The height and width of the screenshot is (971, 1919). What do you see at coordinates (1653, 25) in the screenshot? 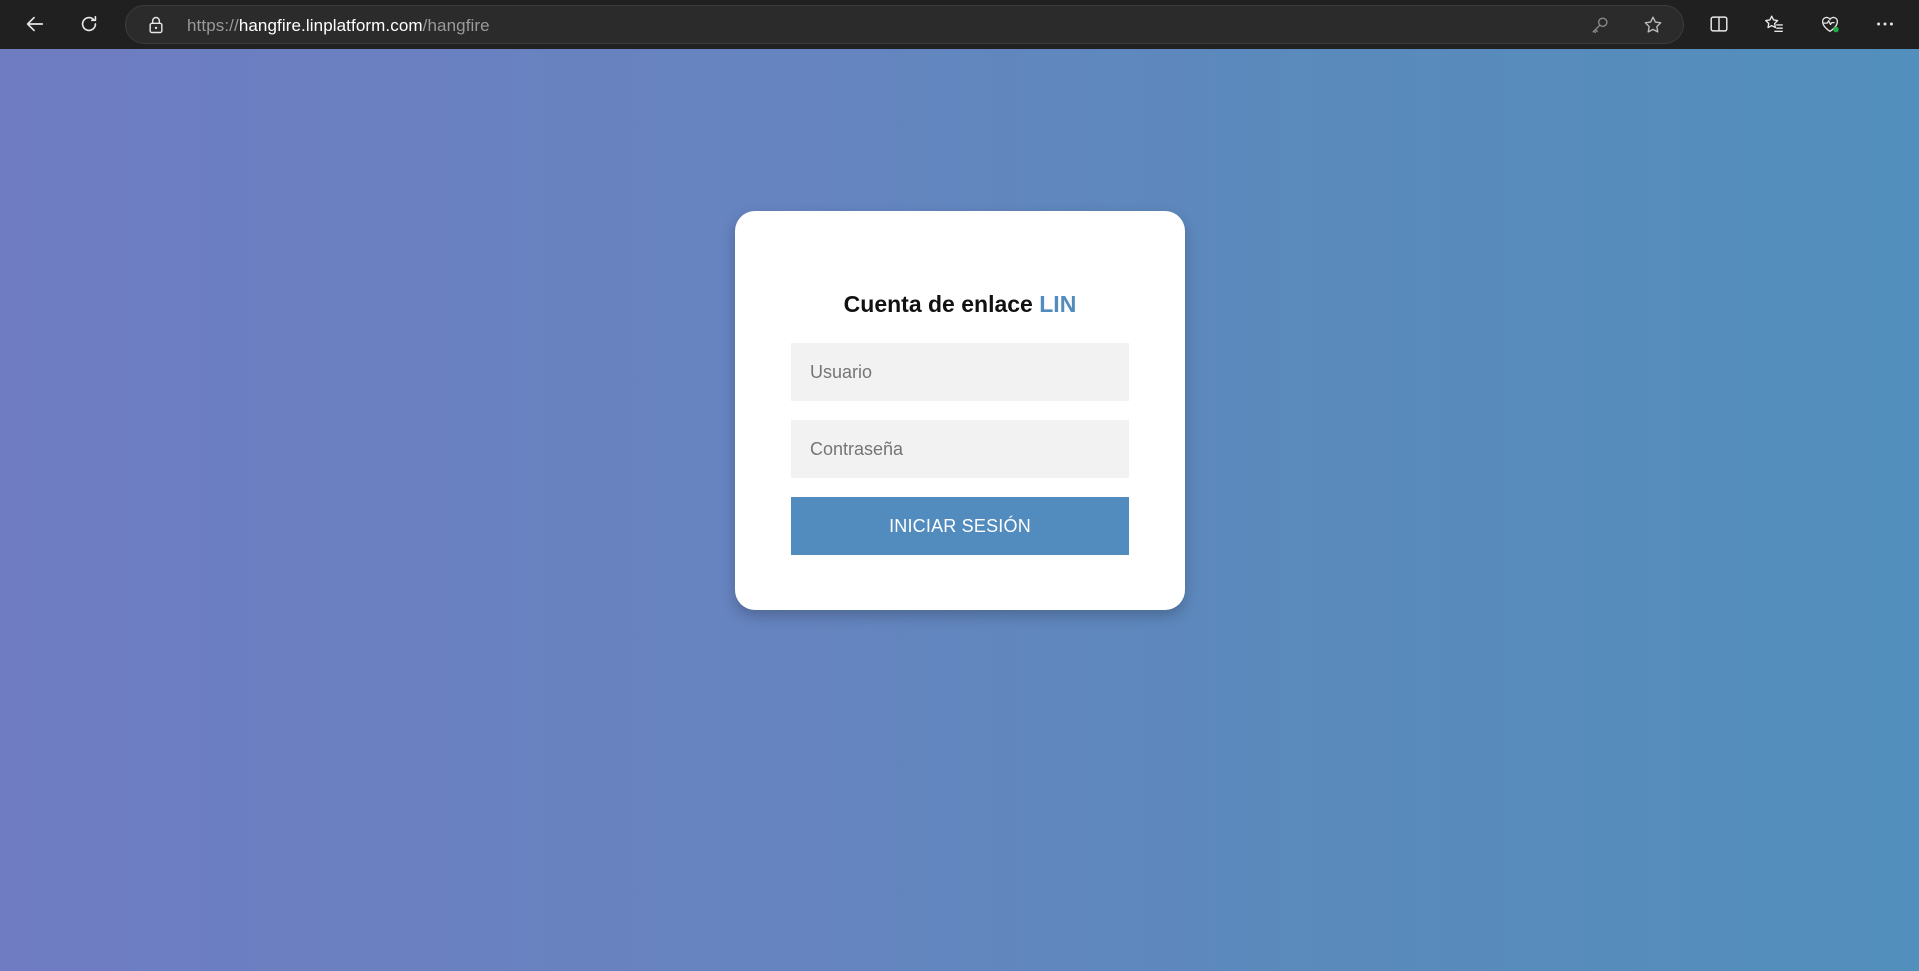
I see `star-icon` at bounding box center [1653, 25].